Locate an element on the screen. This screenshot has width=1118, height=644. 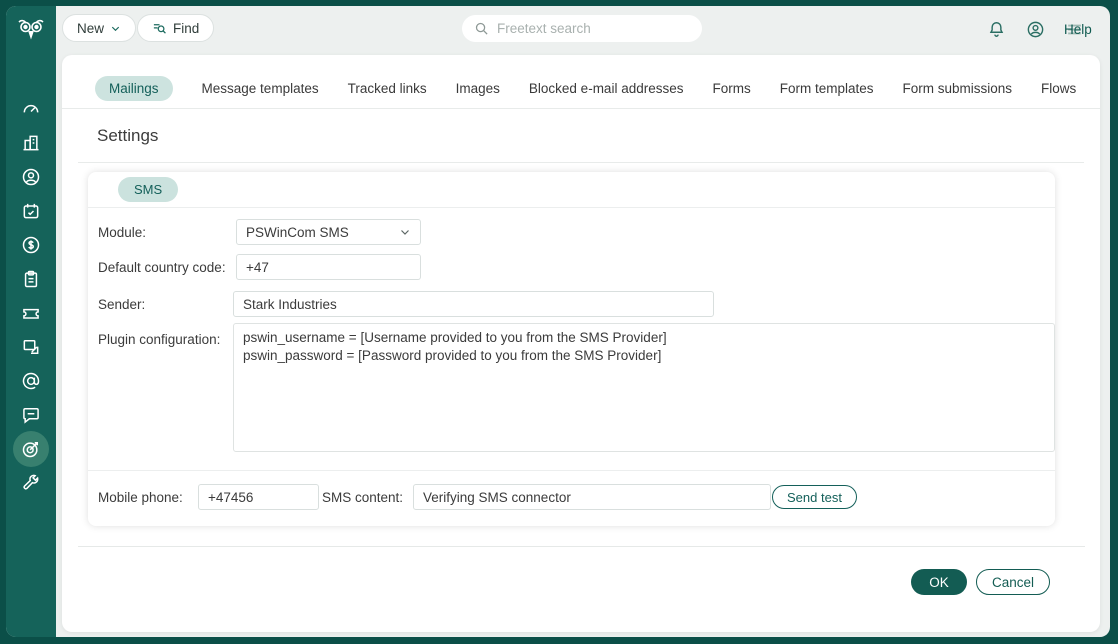
tab-message-templates: Message templates is located at coordinates (260, 88).